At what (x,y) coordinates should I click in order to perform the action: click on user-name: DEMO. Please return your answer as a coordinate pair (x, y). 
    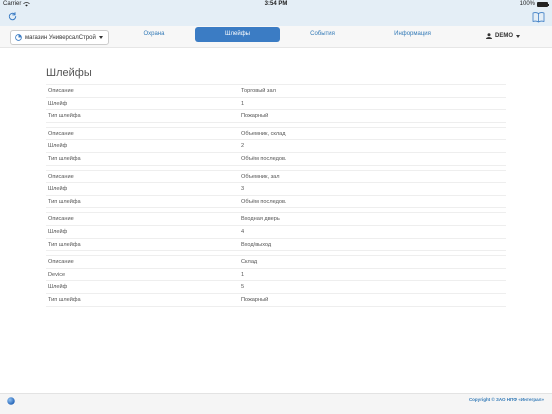
    Looking at the image, I should click on (504, 36).